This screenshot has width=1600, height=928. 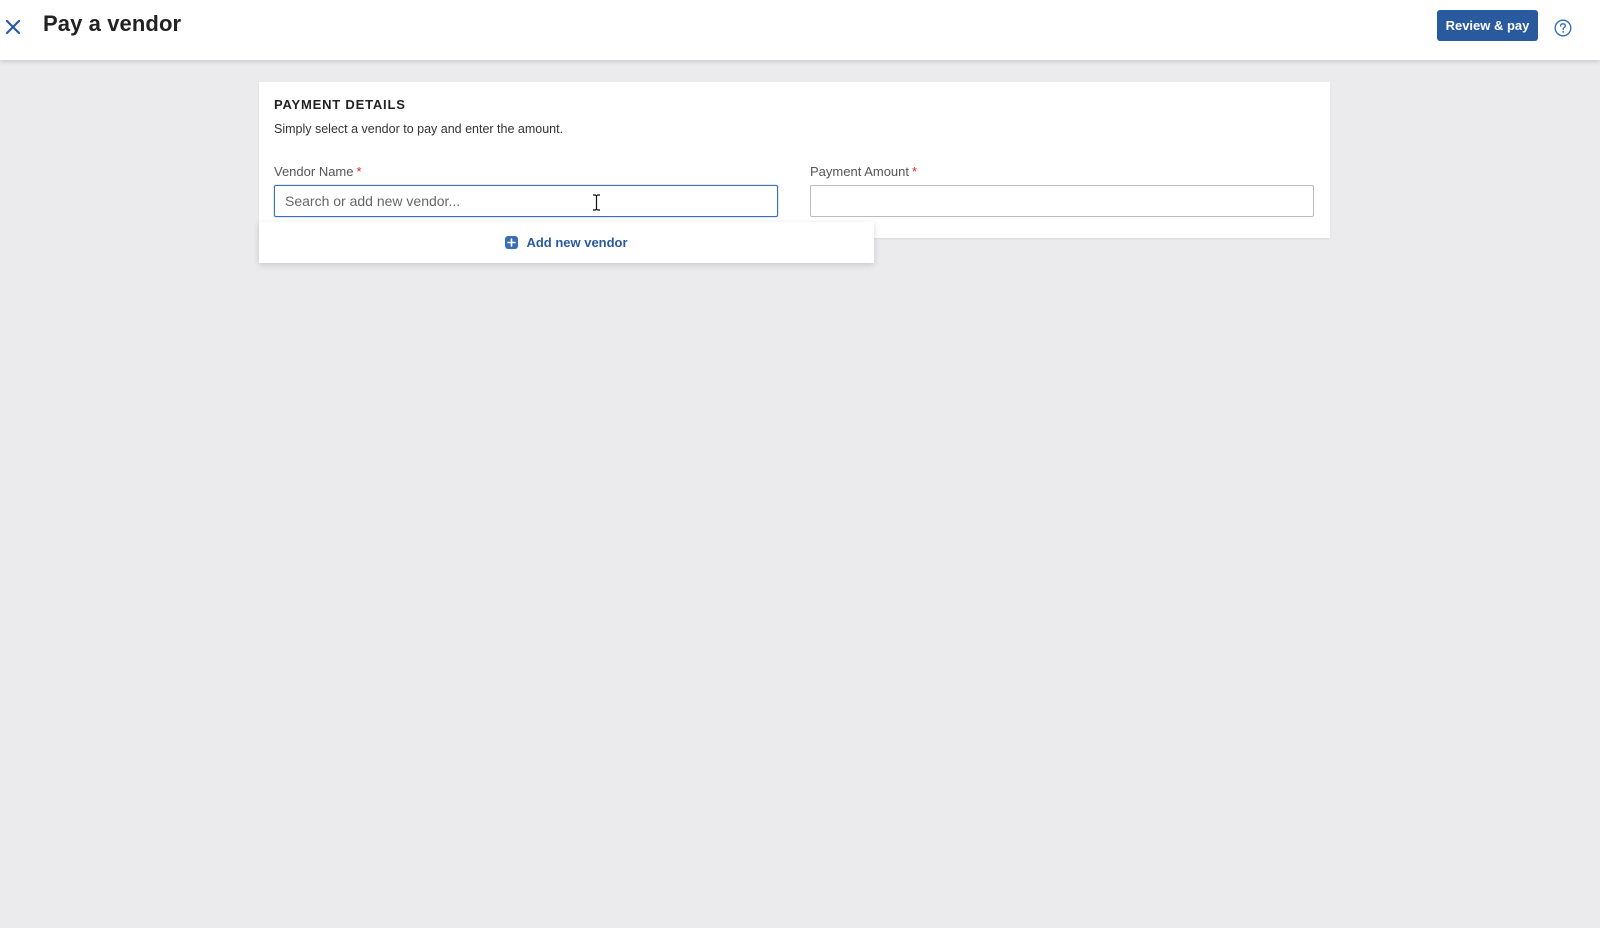 I want to click on add-new-vendor-option: Add new vendor, so click(x=566, y=242).